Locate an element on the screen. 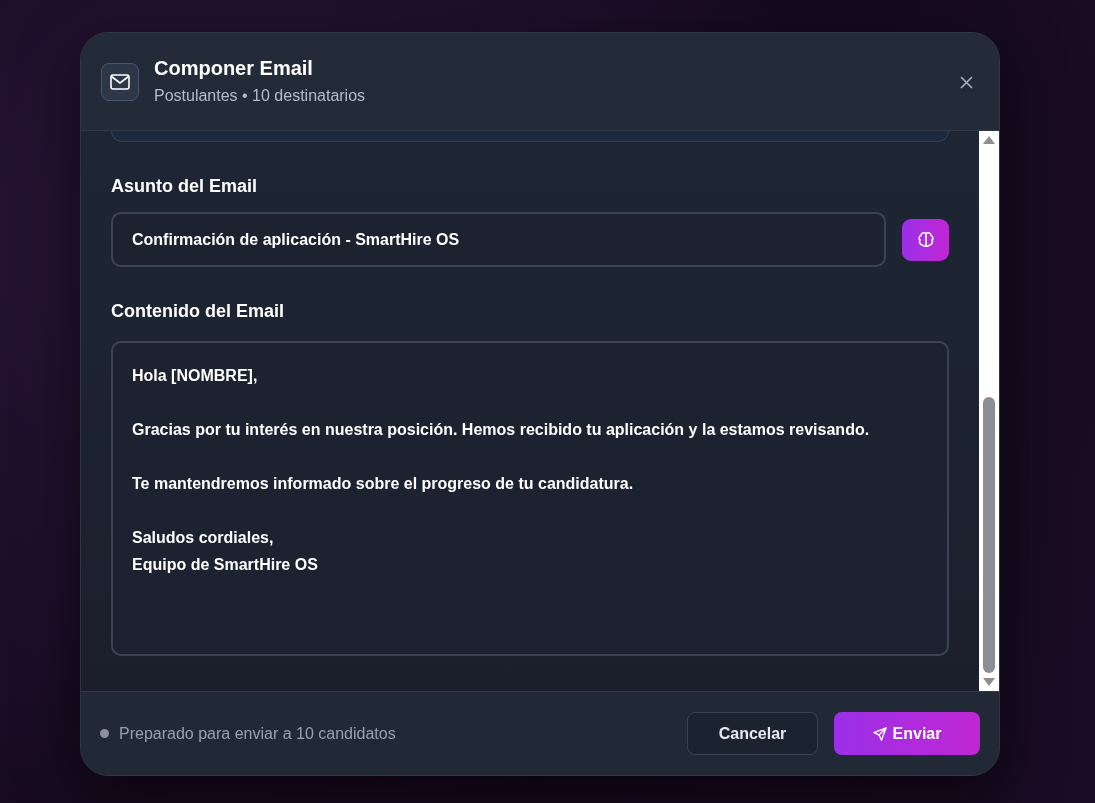 Image resolution: width=1095 pixels, height=803 pixels. dialog-subtitle: Postulantes • 10 destinatarios is located at coordinates (260, 95).